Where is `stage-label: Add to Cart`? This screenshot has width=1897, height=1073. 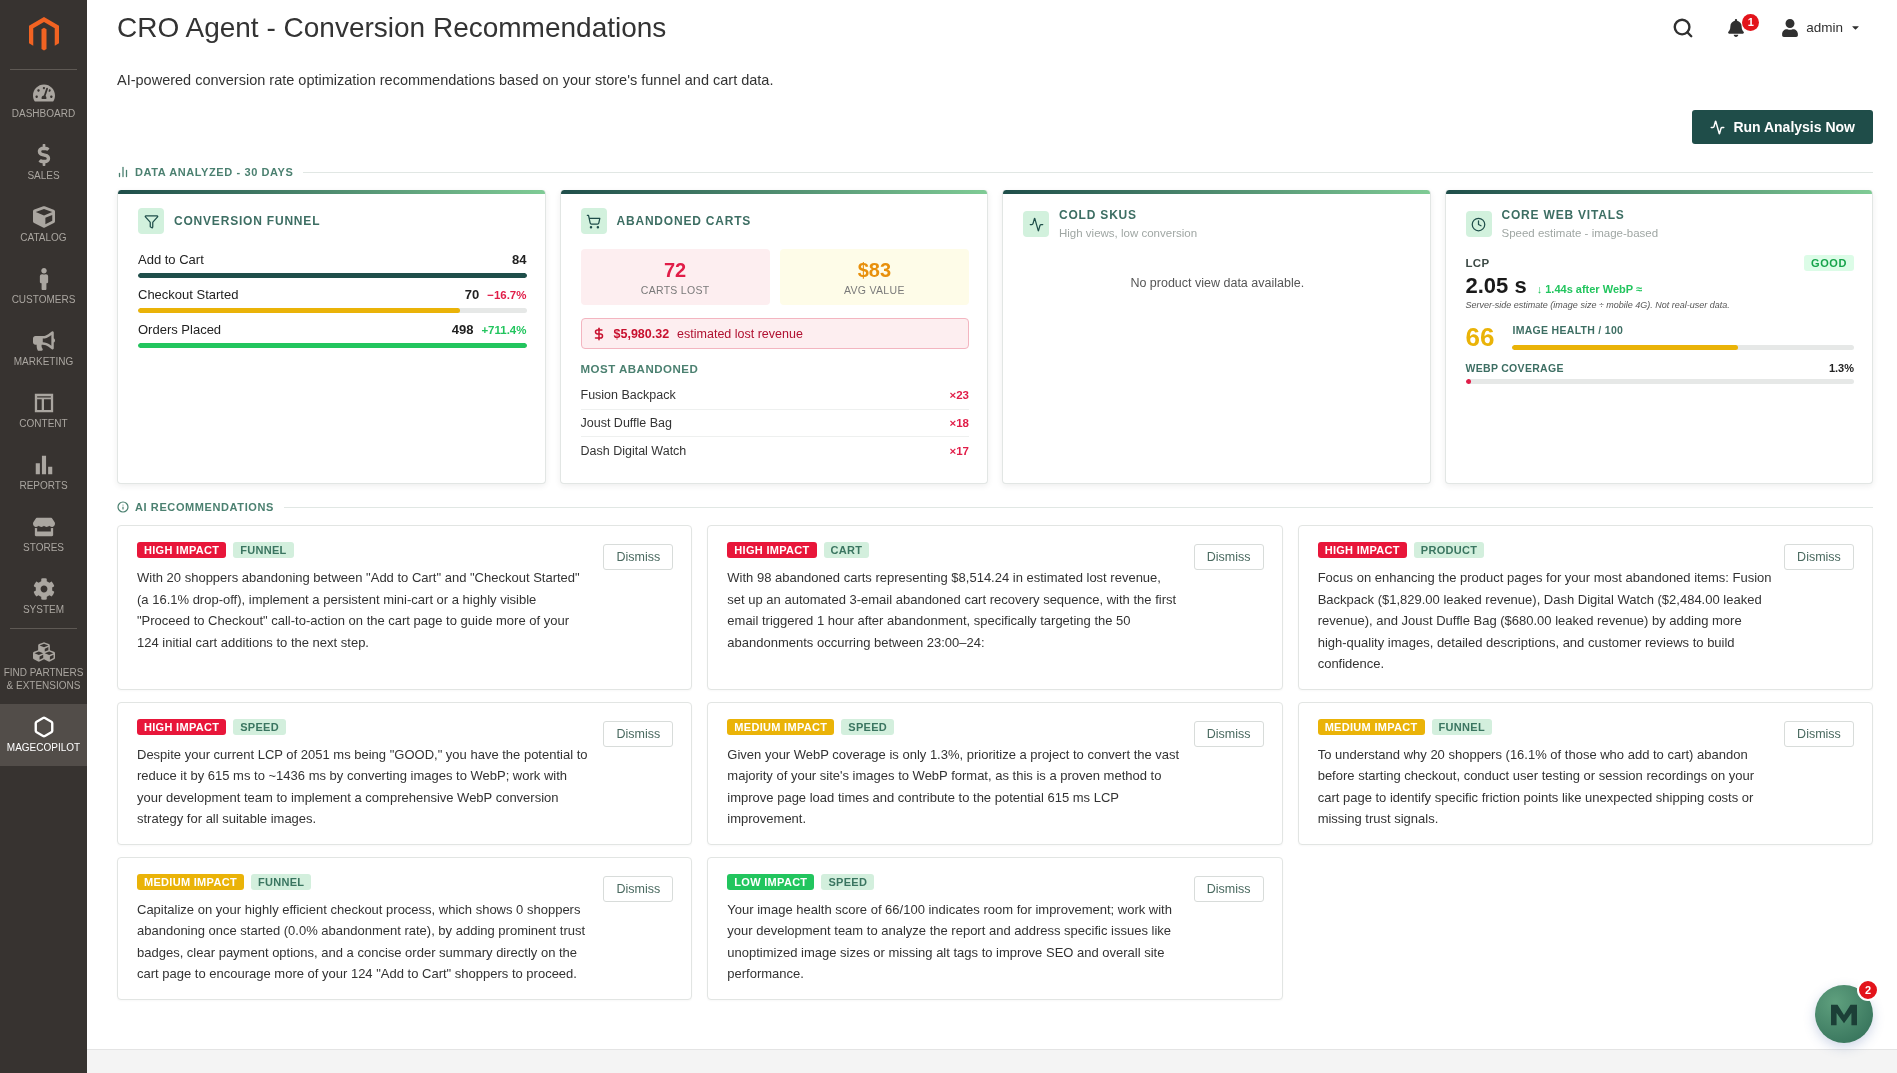 stage-label: Add to Cart is located at coordinates (171, 259).